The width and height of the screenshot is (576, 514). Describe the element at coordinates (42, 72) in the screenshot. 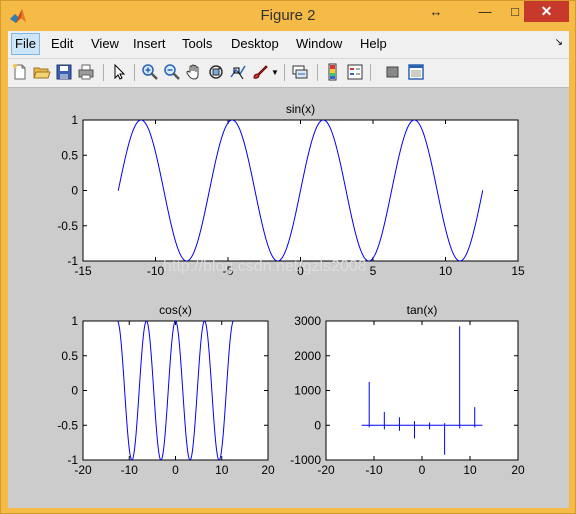

I see `open-file-icon` at that location.